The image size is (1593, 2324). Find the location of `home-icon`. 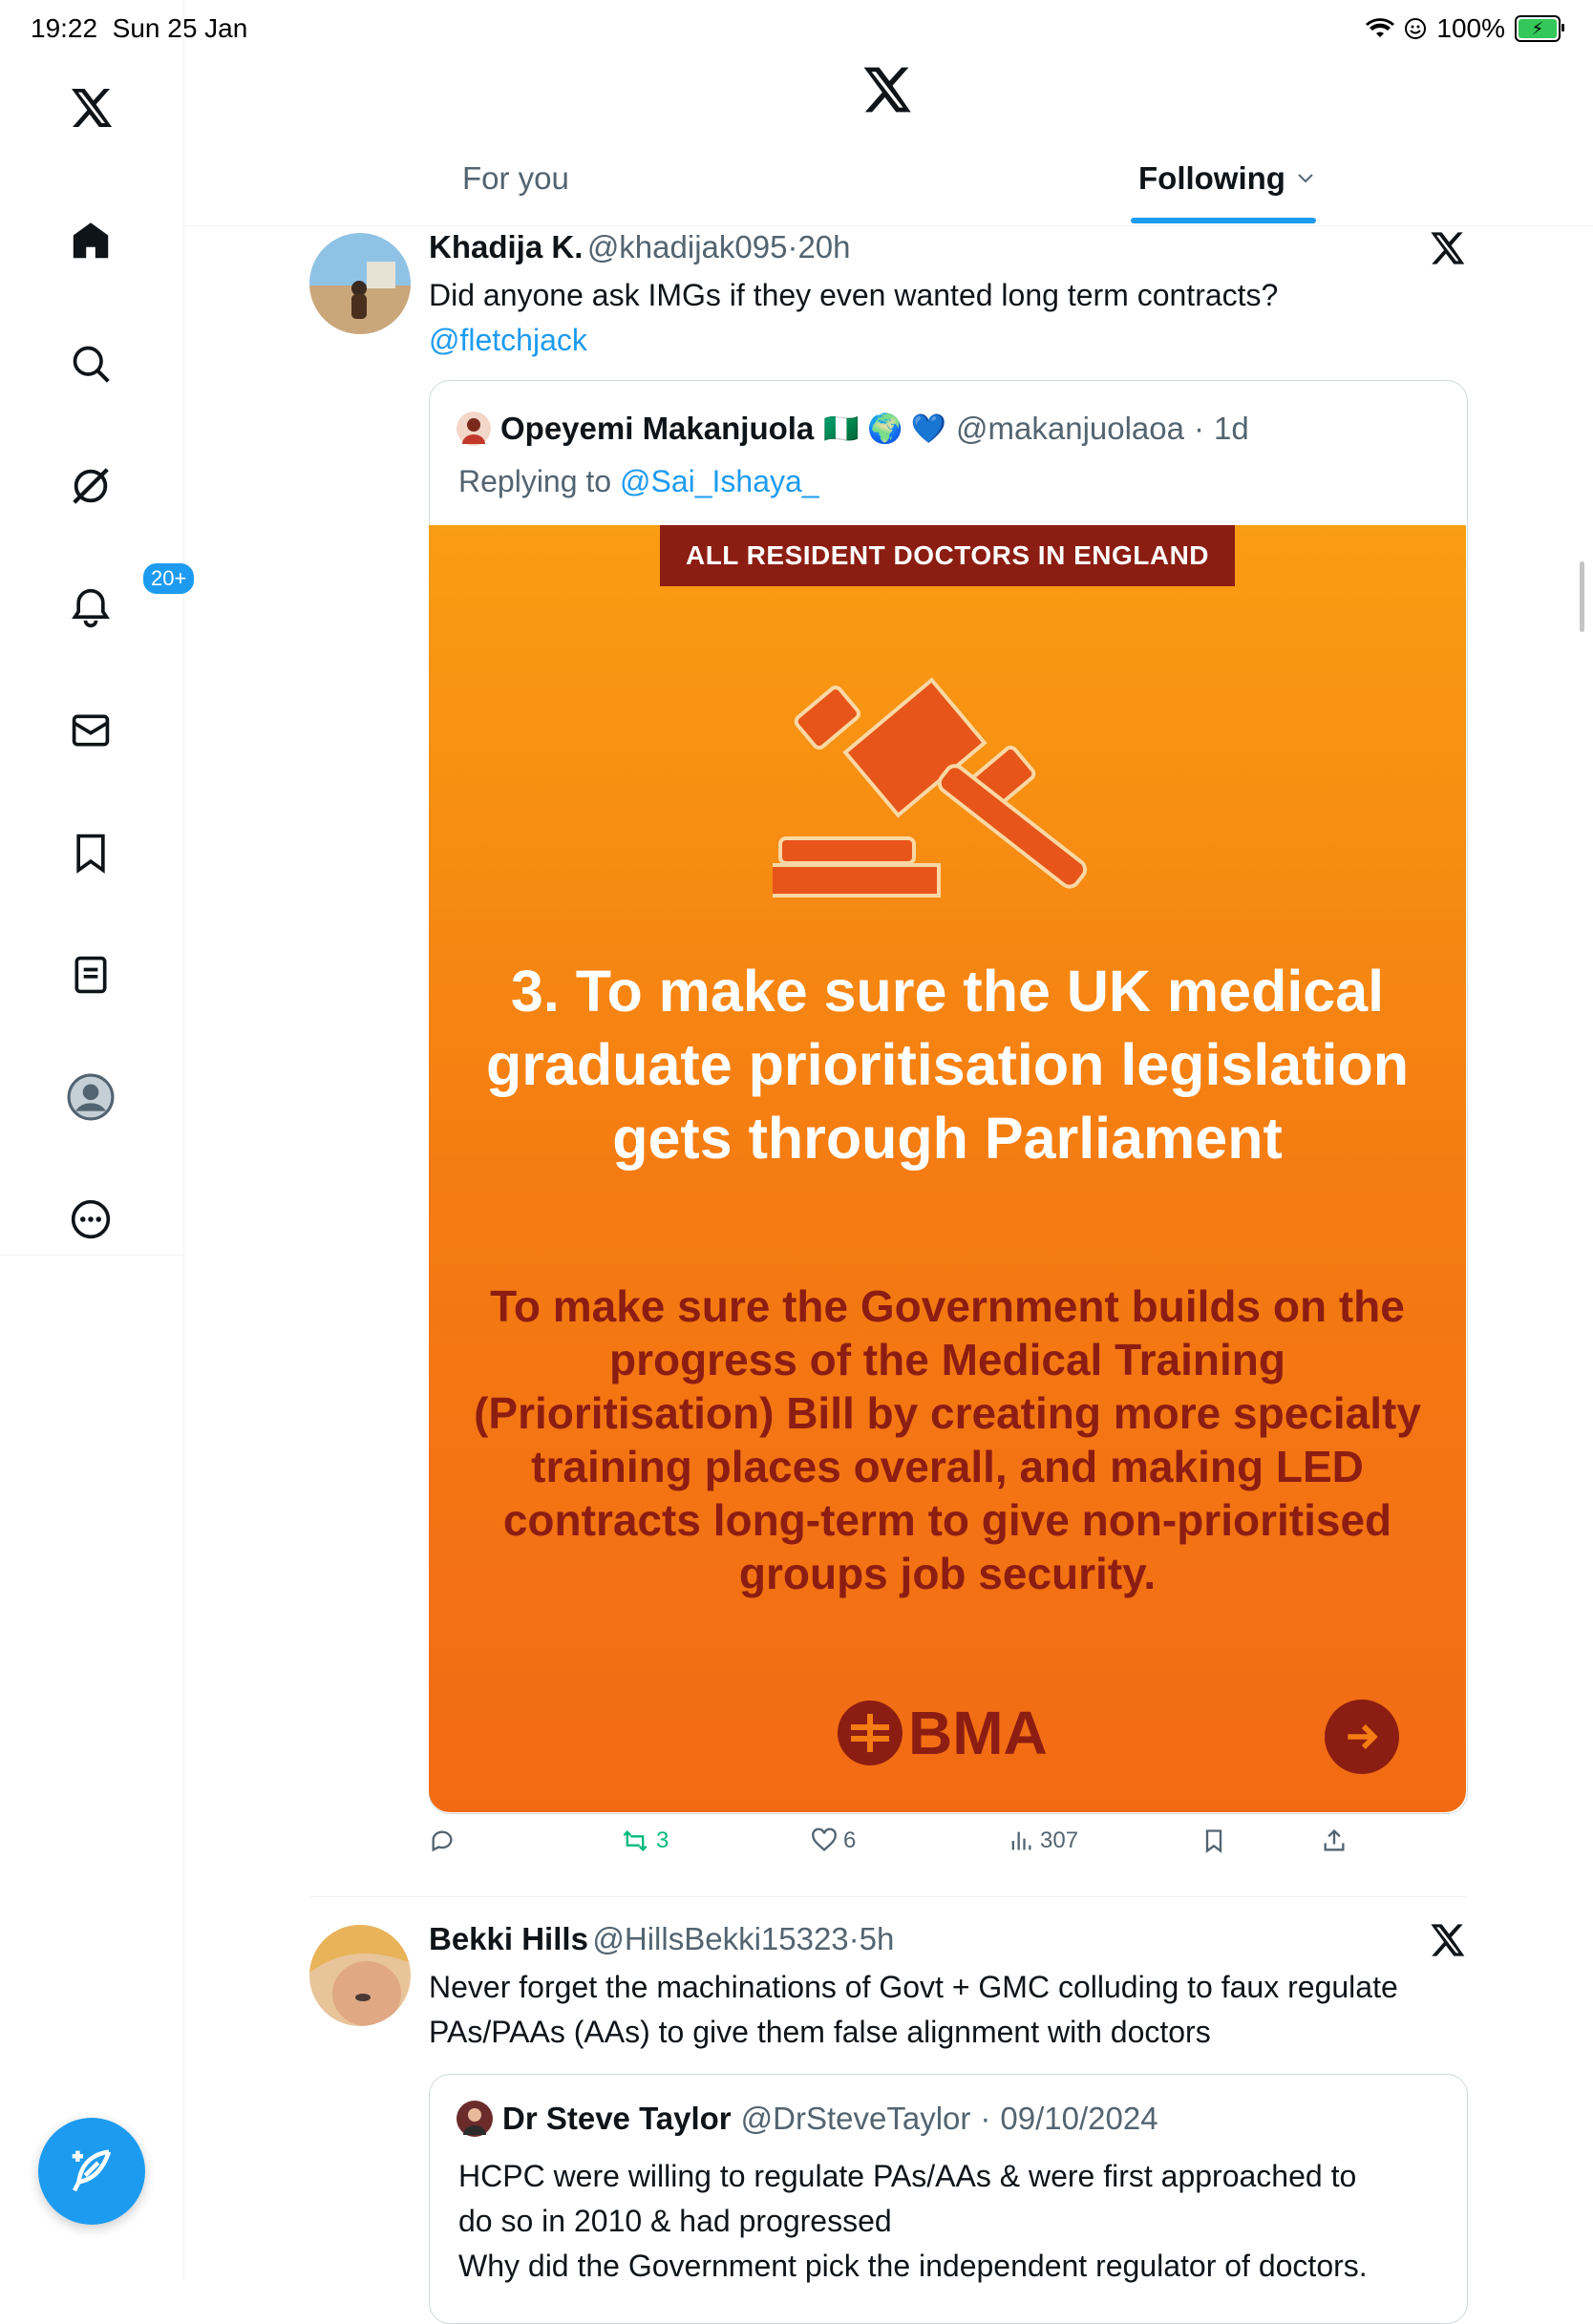

home-icon is located at coordinates (90, 241).